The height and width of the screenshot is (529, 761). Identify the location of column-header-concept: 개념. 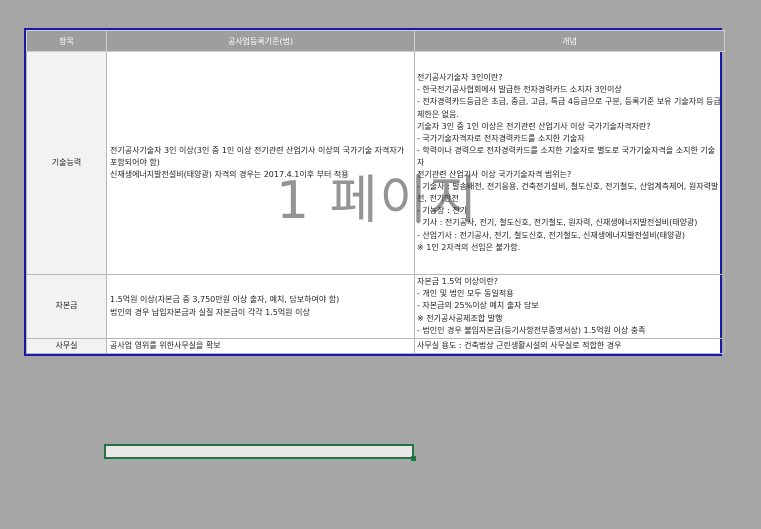
(569, 41).